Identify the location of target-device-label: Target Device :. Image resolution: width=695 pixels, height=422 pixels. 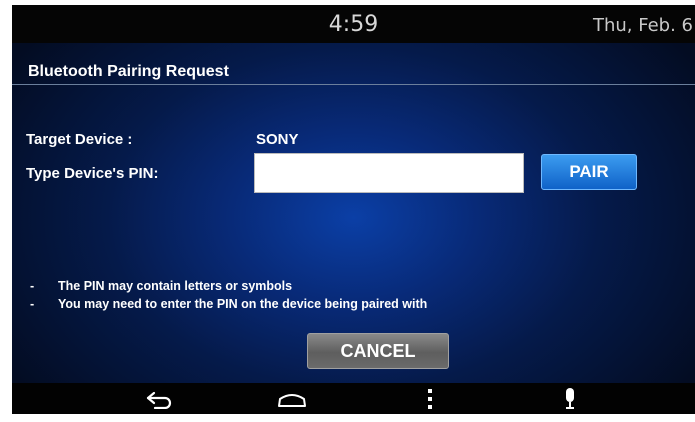
(79, 139).